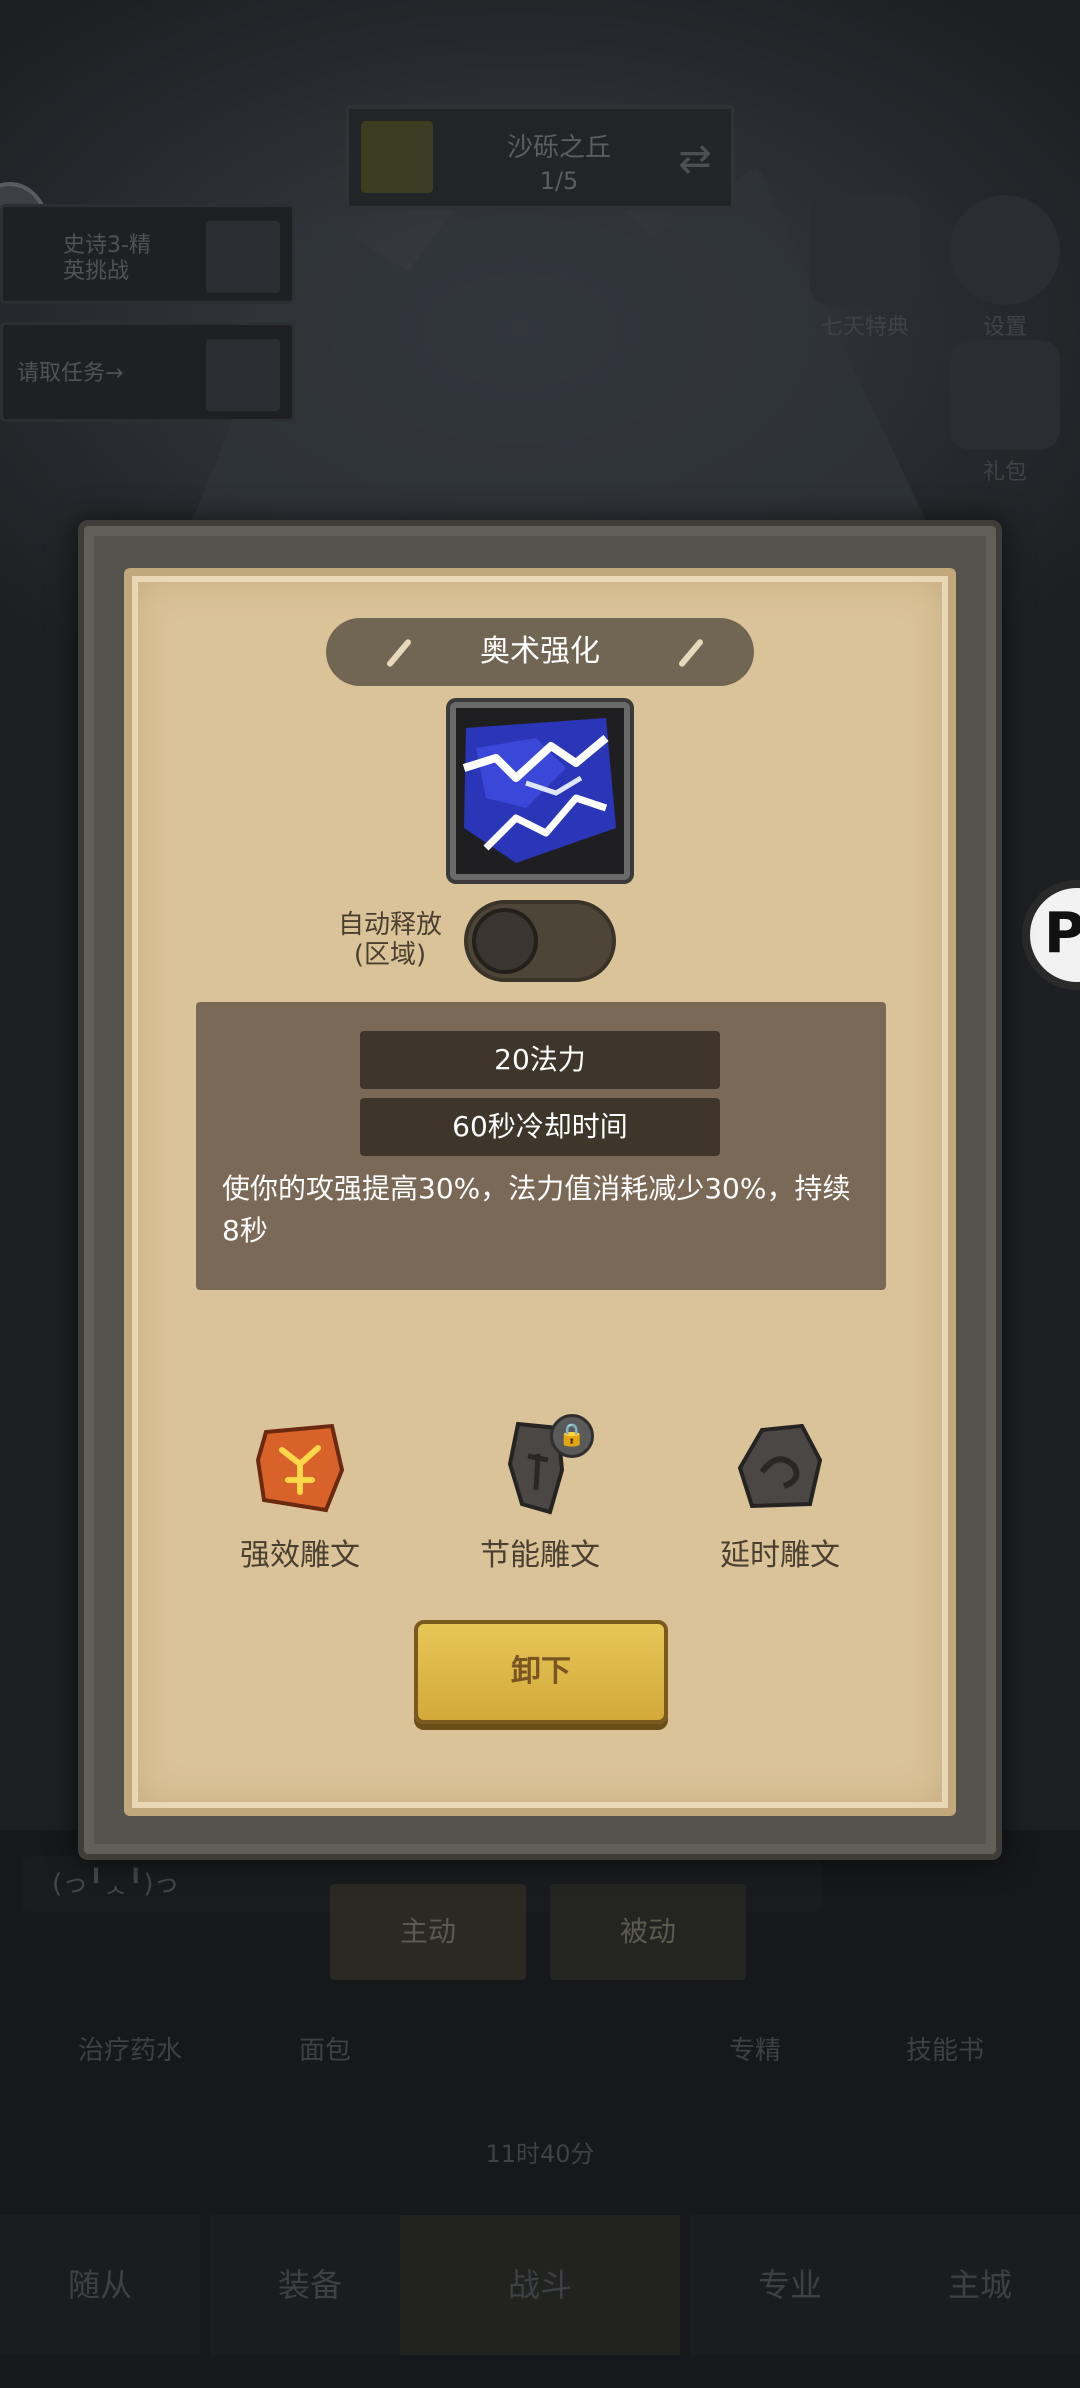 This screenshot has height=2388, width=1080. Describe the element at coordinates (572, 1436) in the screenshot. I see `lock-icon: 🔒` at that location.